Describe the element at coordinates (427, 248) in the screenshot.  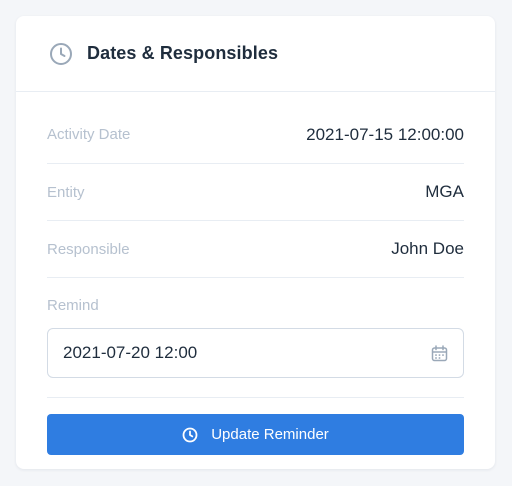
I see `responsible-value: John Doe` at that location.